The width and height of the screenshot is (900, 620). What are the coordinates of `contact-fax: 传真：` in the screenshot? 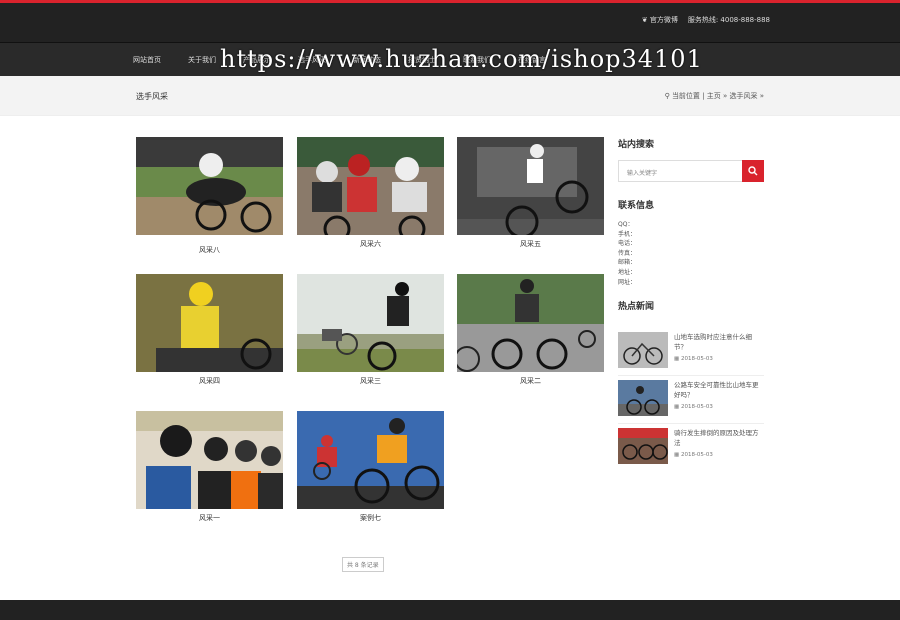 It's located at (627, 253).